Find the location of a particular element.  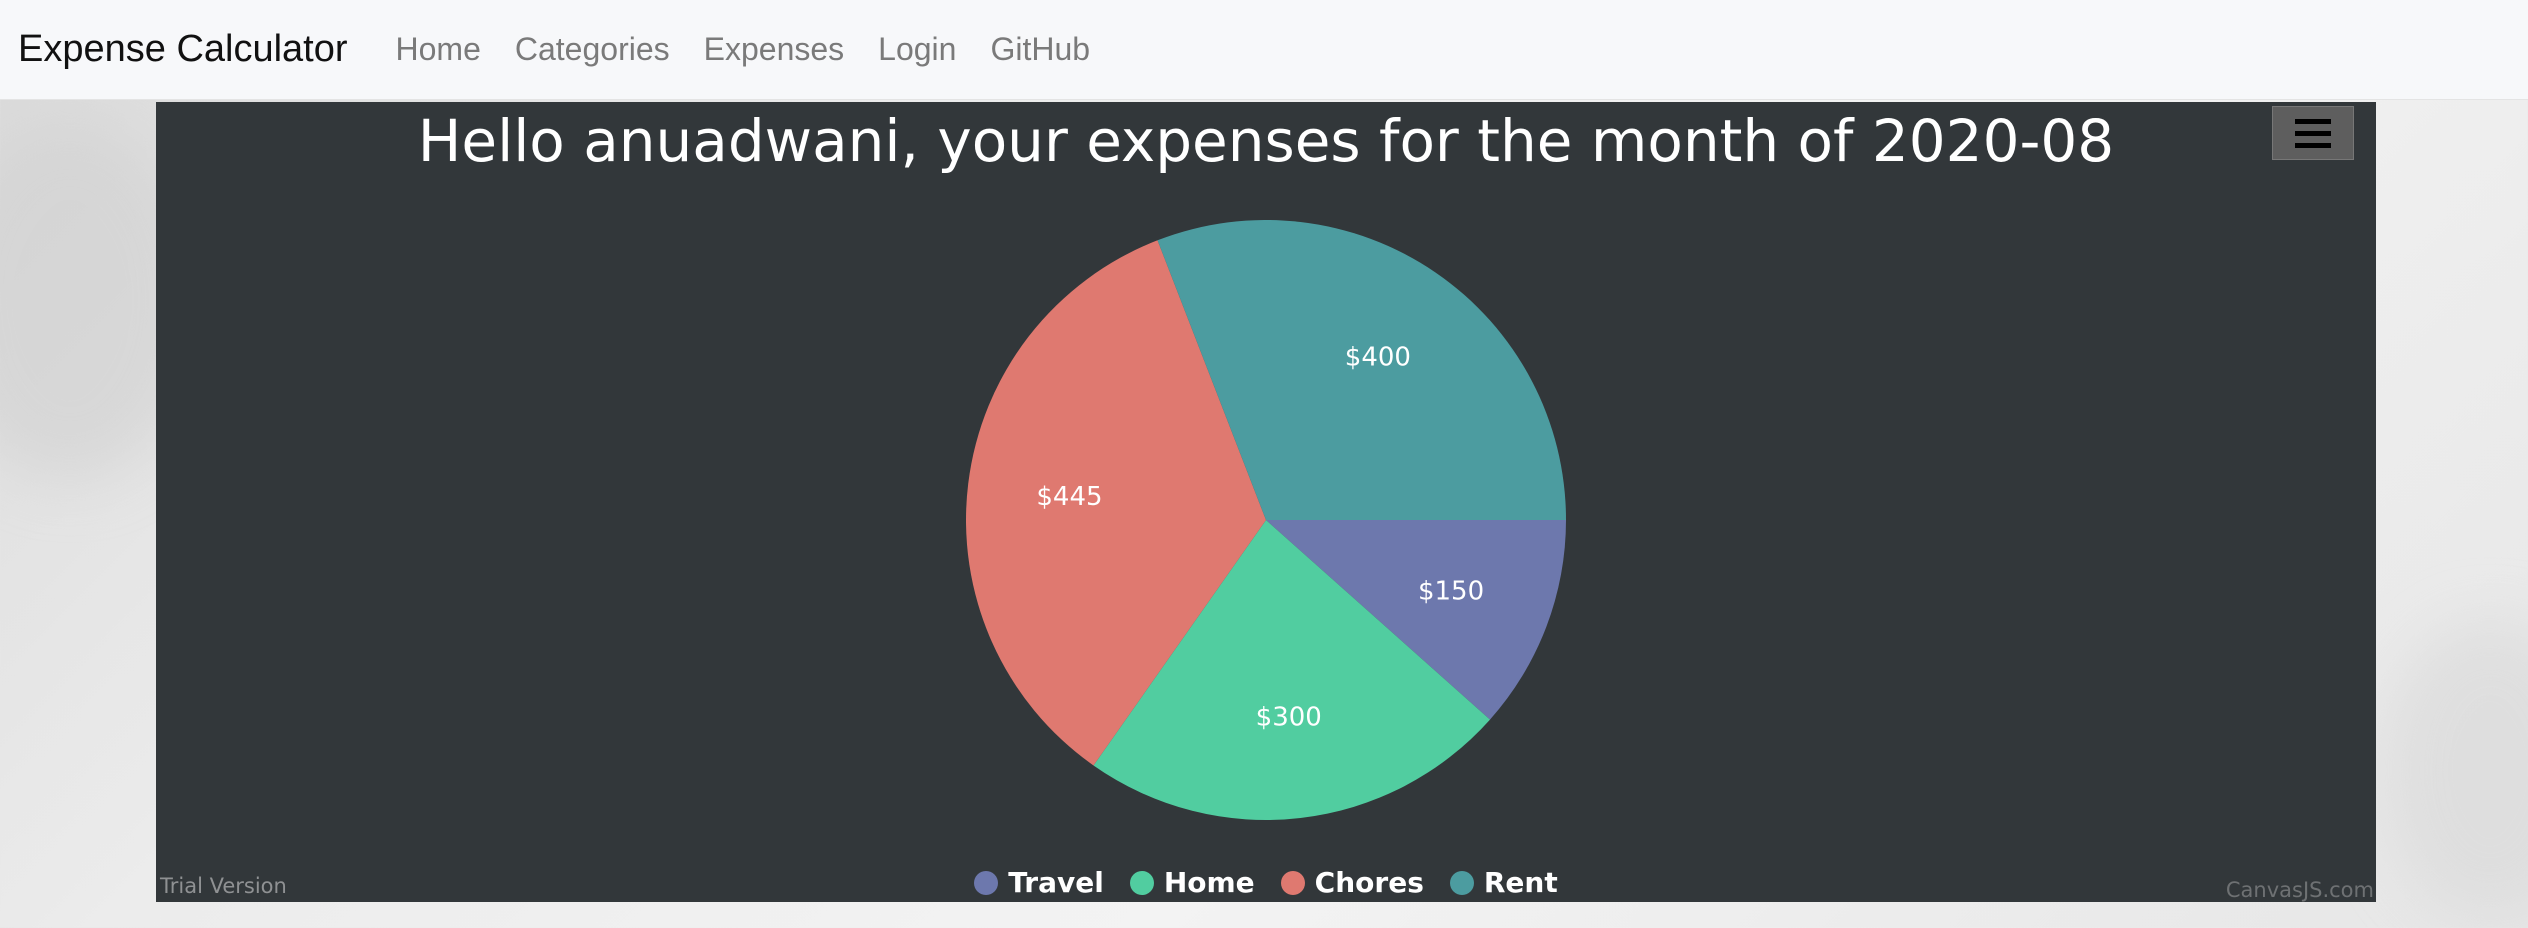

slice-label-travel: $150 is located at coordinates (1451, 591).